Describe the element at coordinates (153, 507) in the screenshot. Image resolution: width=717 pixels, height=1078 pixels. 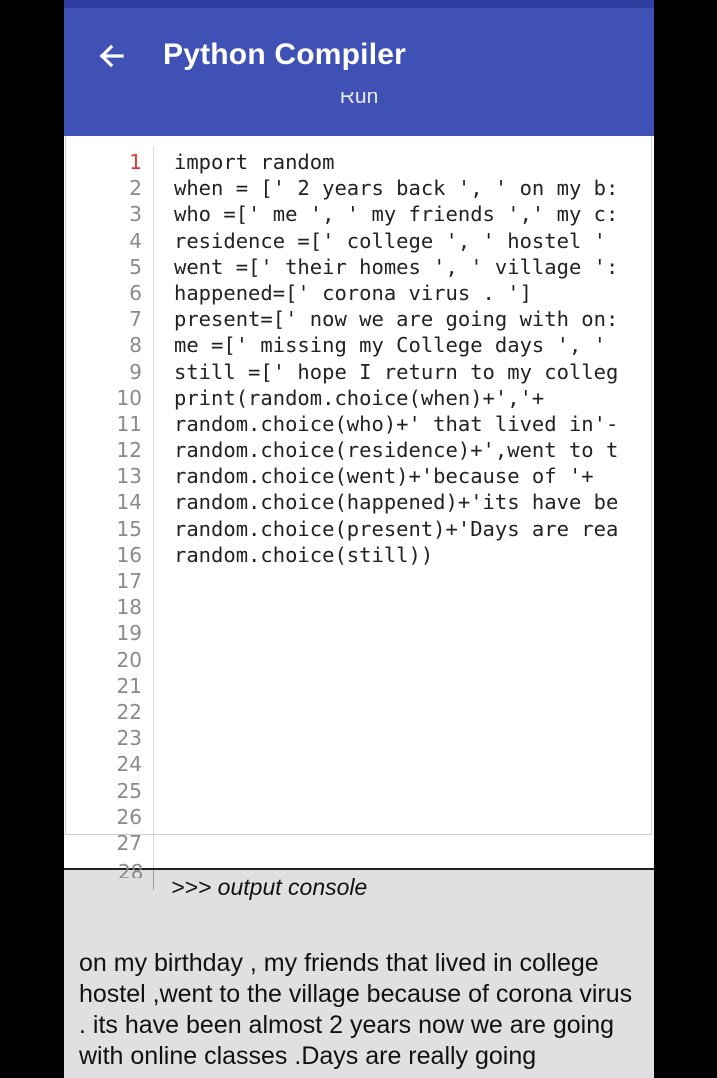
I see `gutter-divider` at that location.